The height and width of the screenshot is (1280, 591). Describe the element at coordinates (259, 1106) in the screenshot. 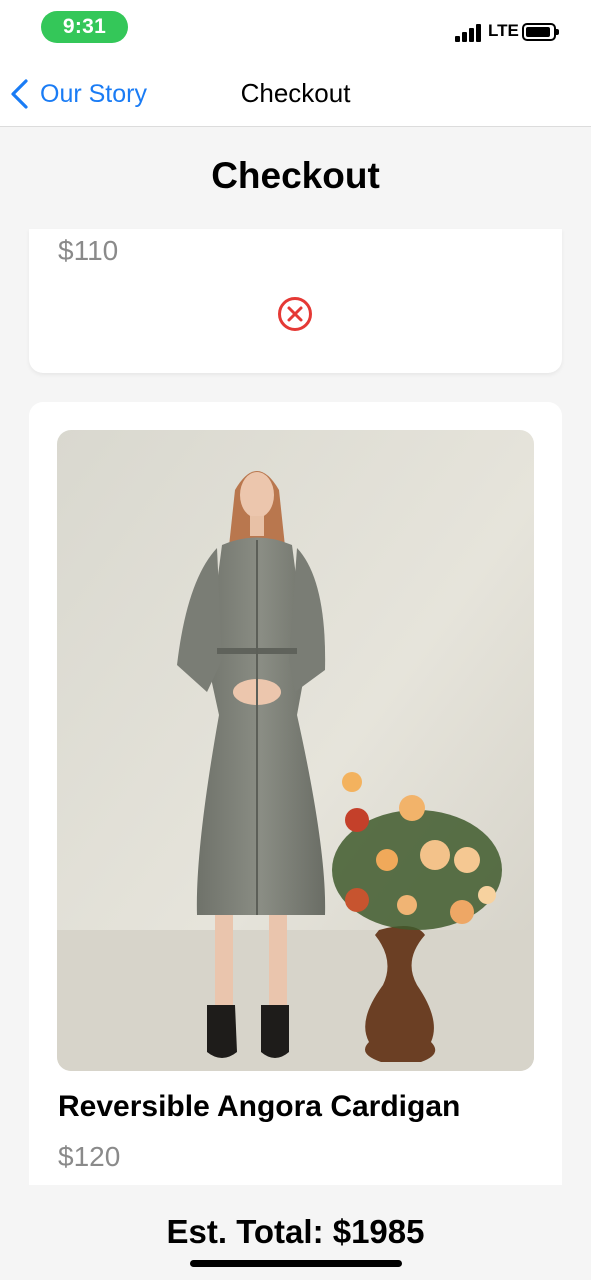

I see `product-name: Reversible Angora Cardigan` at that location.